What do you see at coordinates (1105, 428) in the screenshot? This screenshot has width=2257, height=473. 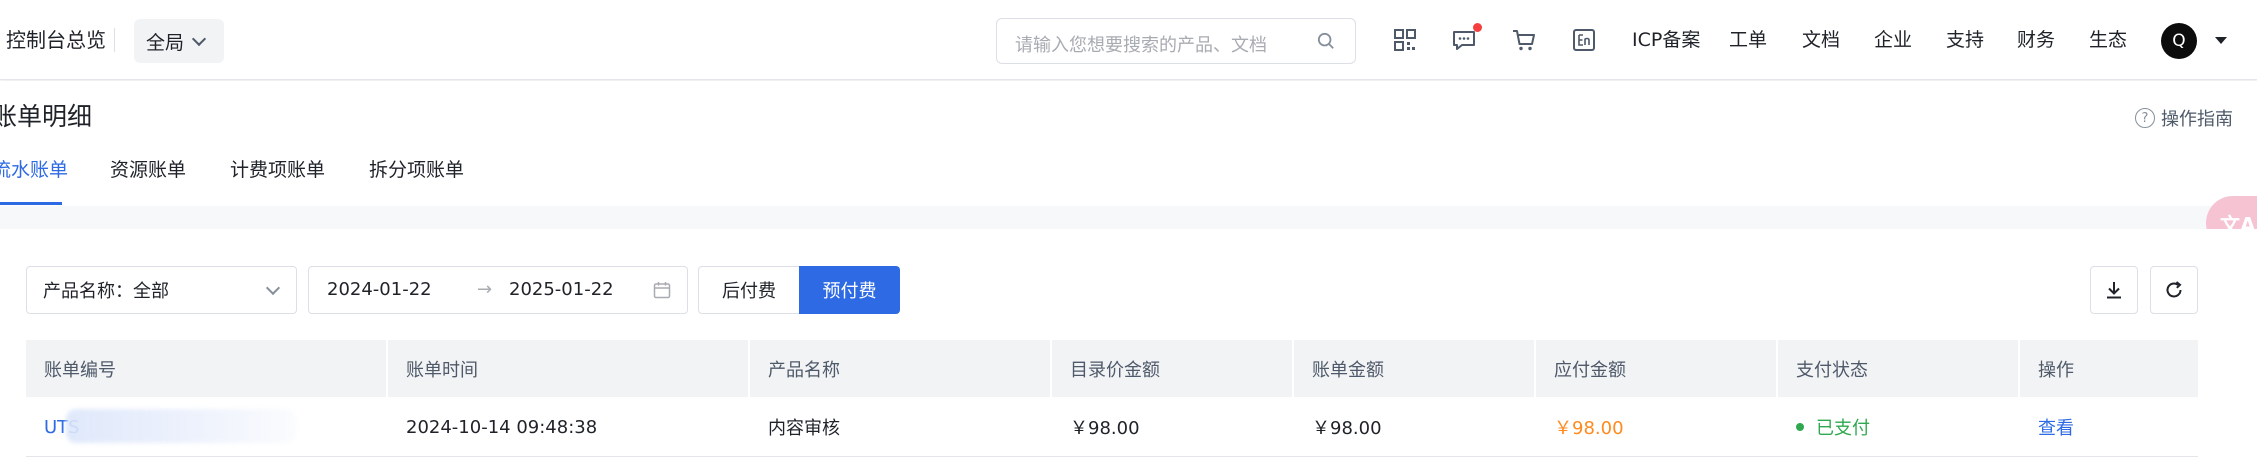 I see `list-price-cell: ￥98.00` at bounding box center [1105, 428].